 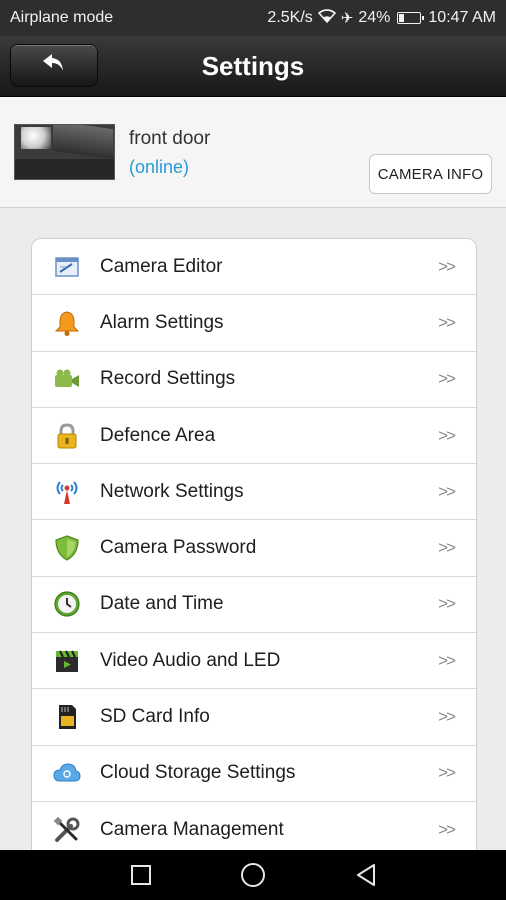 What do you see at coordinates (254, 323) in the screenshot?
I see `settings-item-alarm-settings: Alarm Settings >>` at bounding box center [254, 323].